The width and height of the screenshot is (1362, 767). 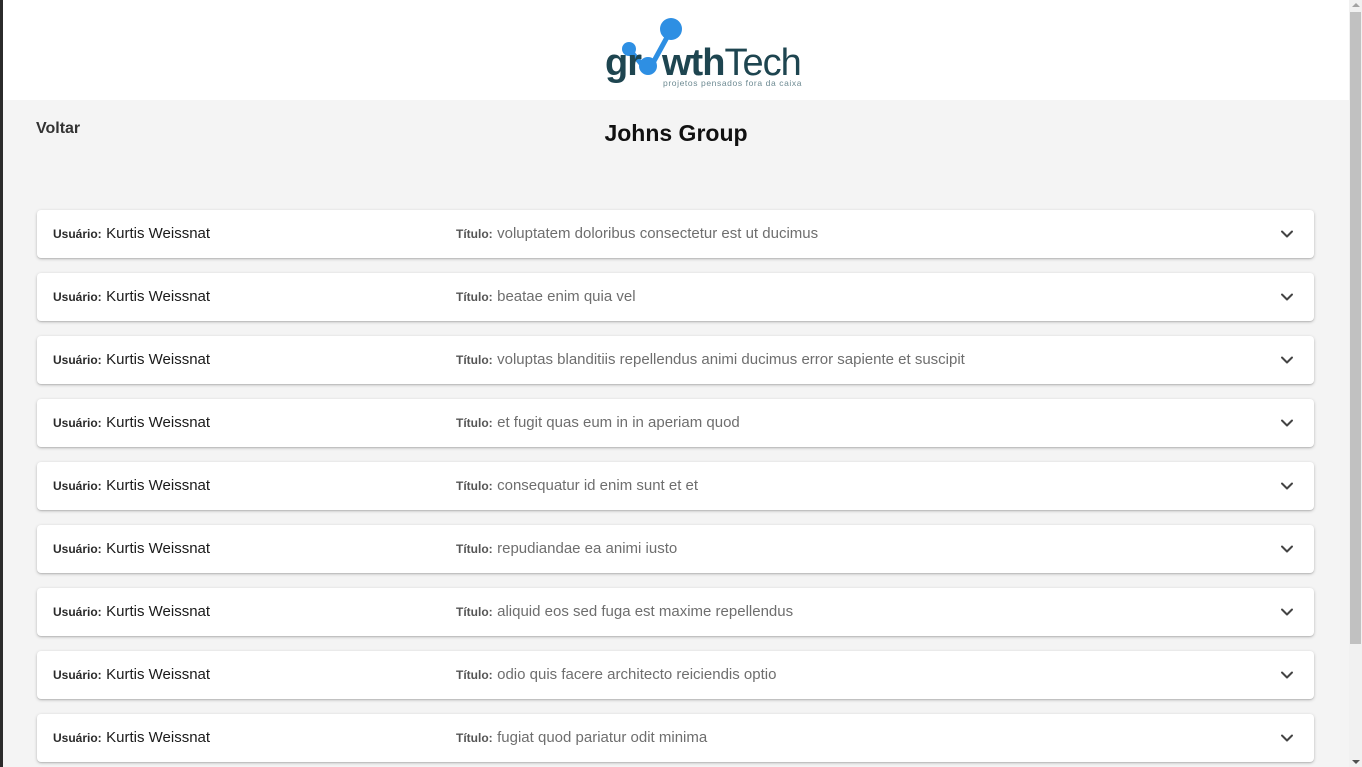 What do you see at coordinates (1356, 5) in the screenshot?
I see `scroll-up-arrow-icon` at bounding box center [1356, 5].